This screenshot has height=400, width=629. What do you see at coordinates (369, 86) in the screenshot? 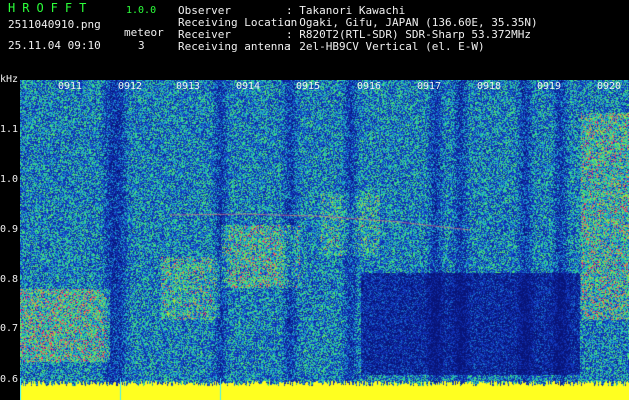
I see `x-tick-0916: 0916` at bounding box center [369, 86].